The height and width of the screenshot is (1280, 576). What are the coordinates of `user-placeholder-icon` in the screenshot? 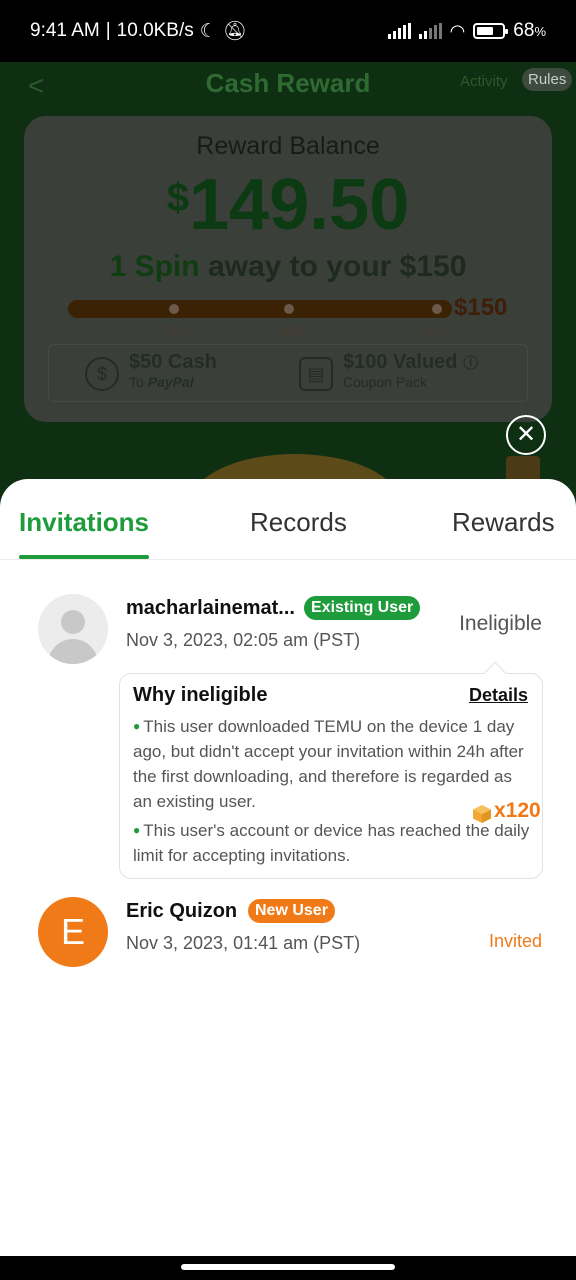 It's located at (73, 622).